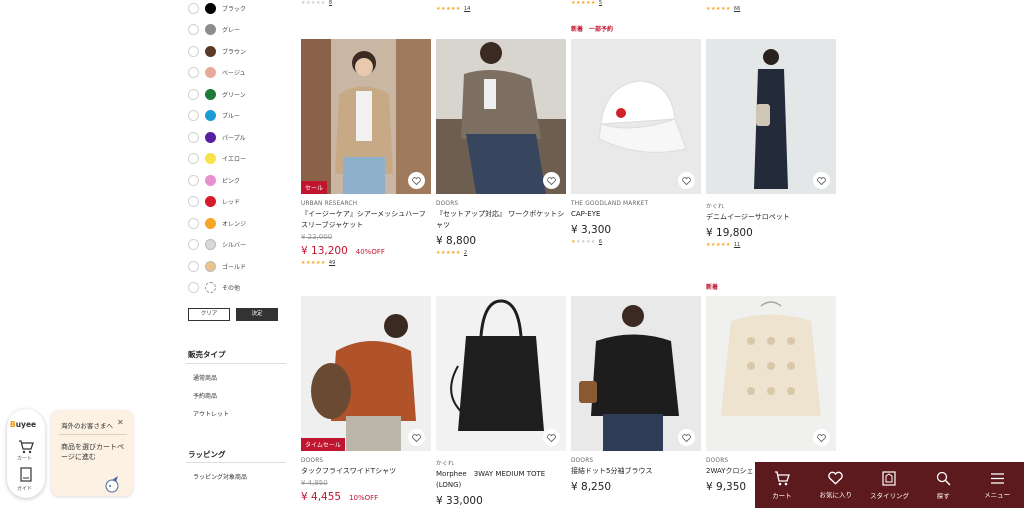 Image resolution: width=1024 pixels, height=508 pixels. What do you see at coordinates (782, 495) in the screenshot?
I see `nav-label: カート` at bounding box center [782, 495].